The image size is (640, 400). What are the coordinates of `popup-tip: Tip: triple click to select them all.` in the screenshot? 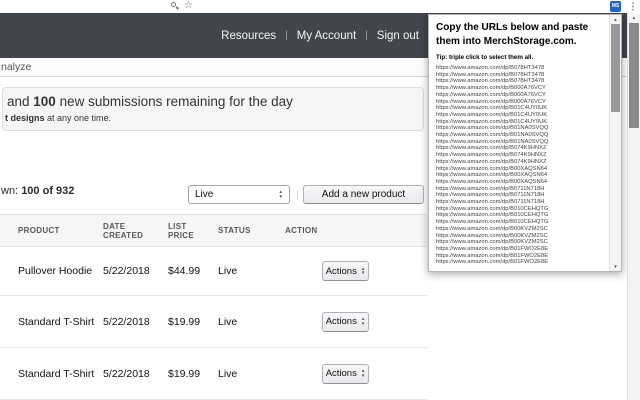 It's located at (485, 57).